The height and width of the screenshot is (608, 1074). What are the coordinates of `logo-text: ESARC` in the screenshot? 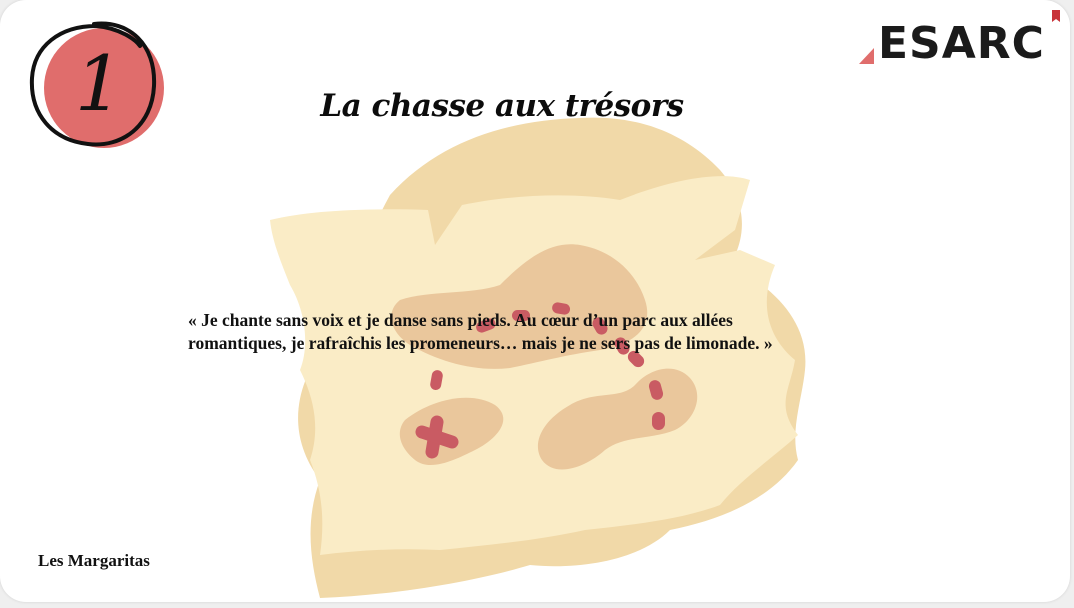 It's located at (961, 43).